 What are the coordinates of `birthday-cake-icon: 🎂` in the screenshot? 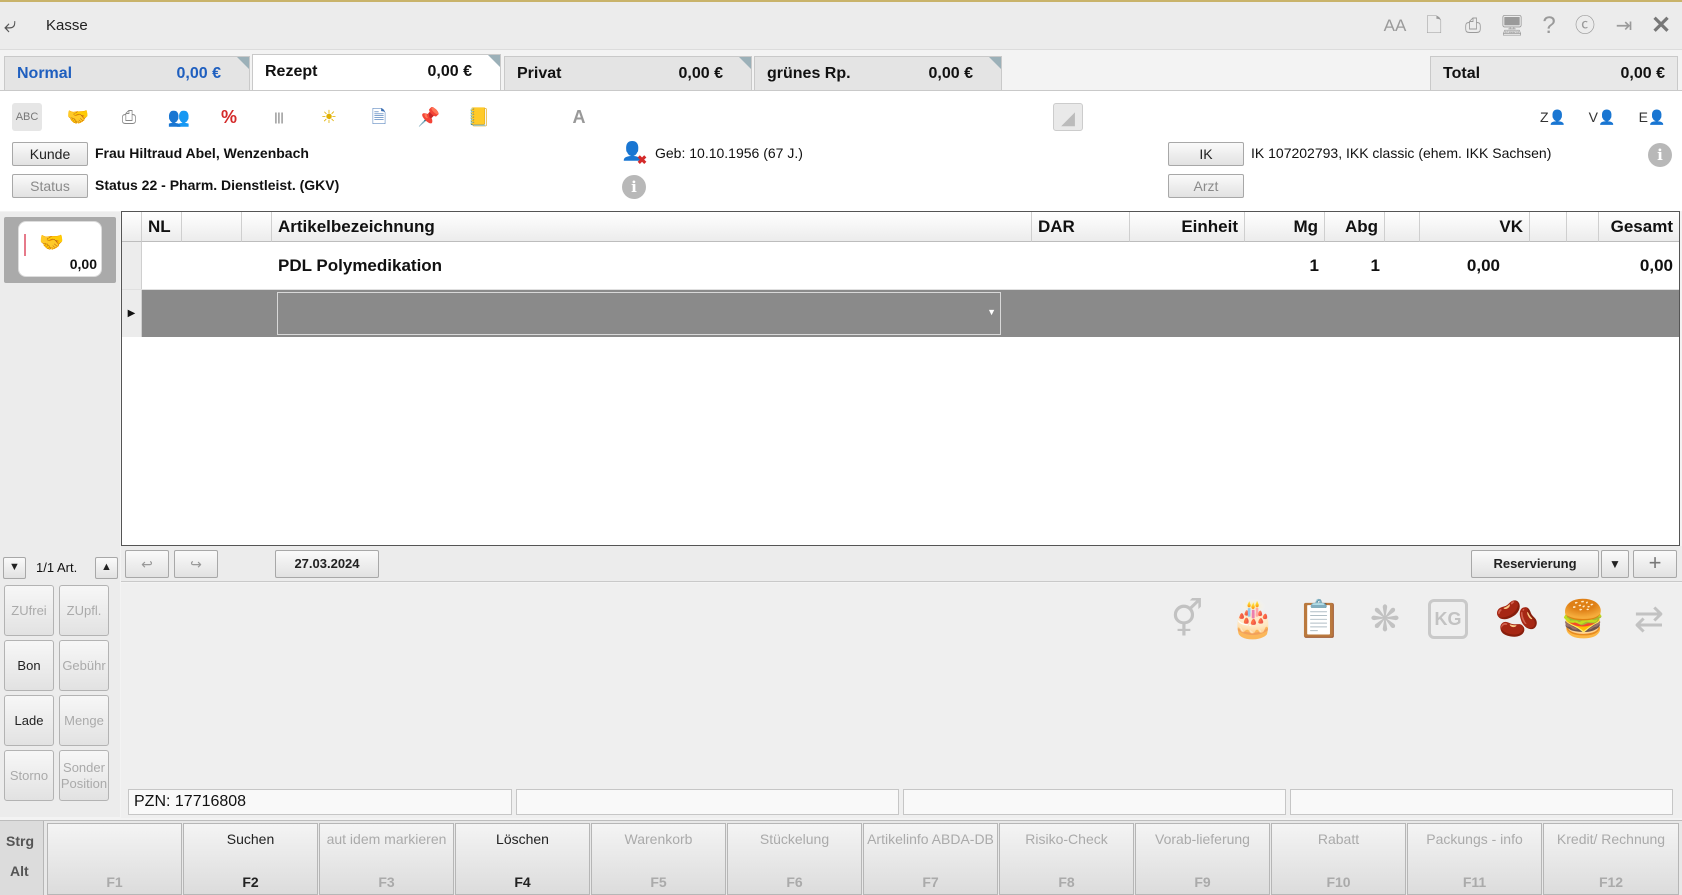 It's located at (1253, 618).